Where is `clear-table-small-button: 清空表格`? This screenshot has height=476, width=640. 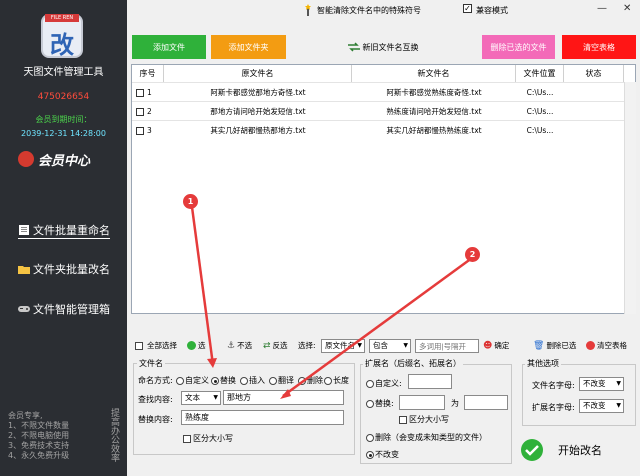
clear-table-small-button: 清空表格 is located at coordinates (606, 345).